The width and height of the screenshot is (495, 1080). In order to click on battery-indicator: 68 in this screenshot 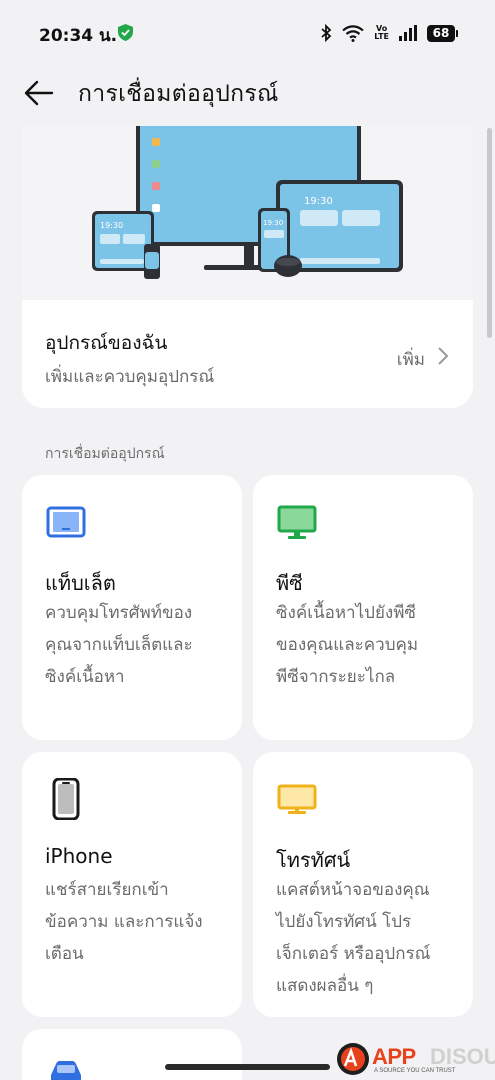, I will do `click(442, 33)`.